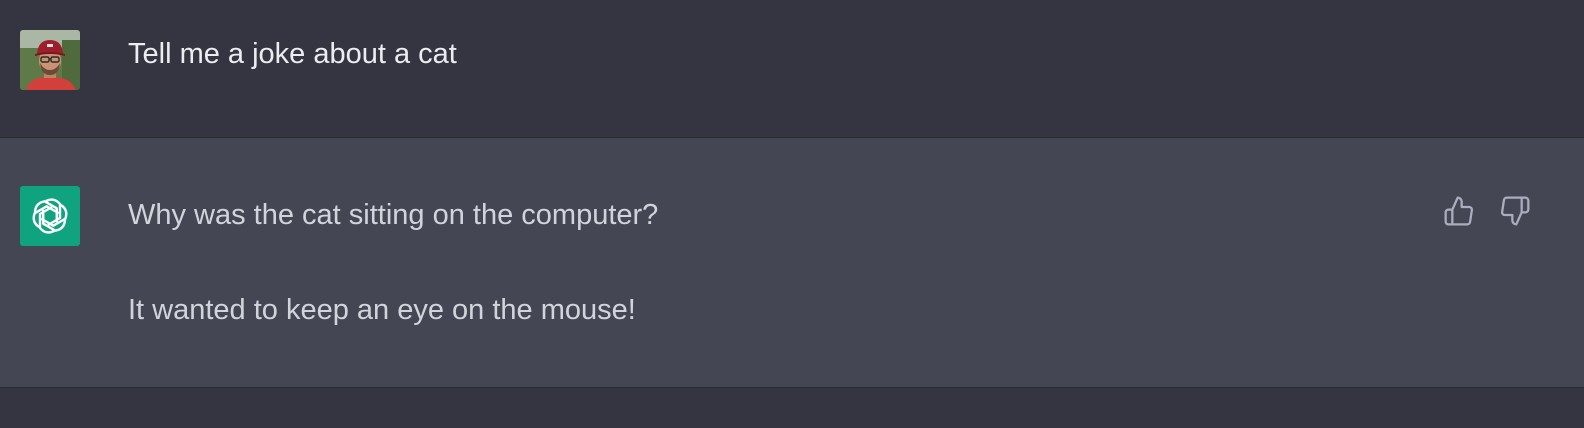 This screenshot has width=1584, height=428. I want to click on thumbs-down-button, so click(1515, 211).